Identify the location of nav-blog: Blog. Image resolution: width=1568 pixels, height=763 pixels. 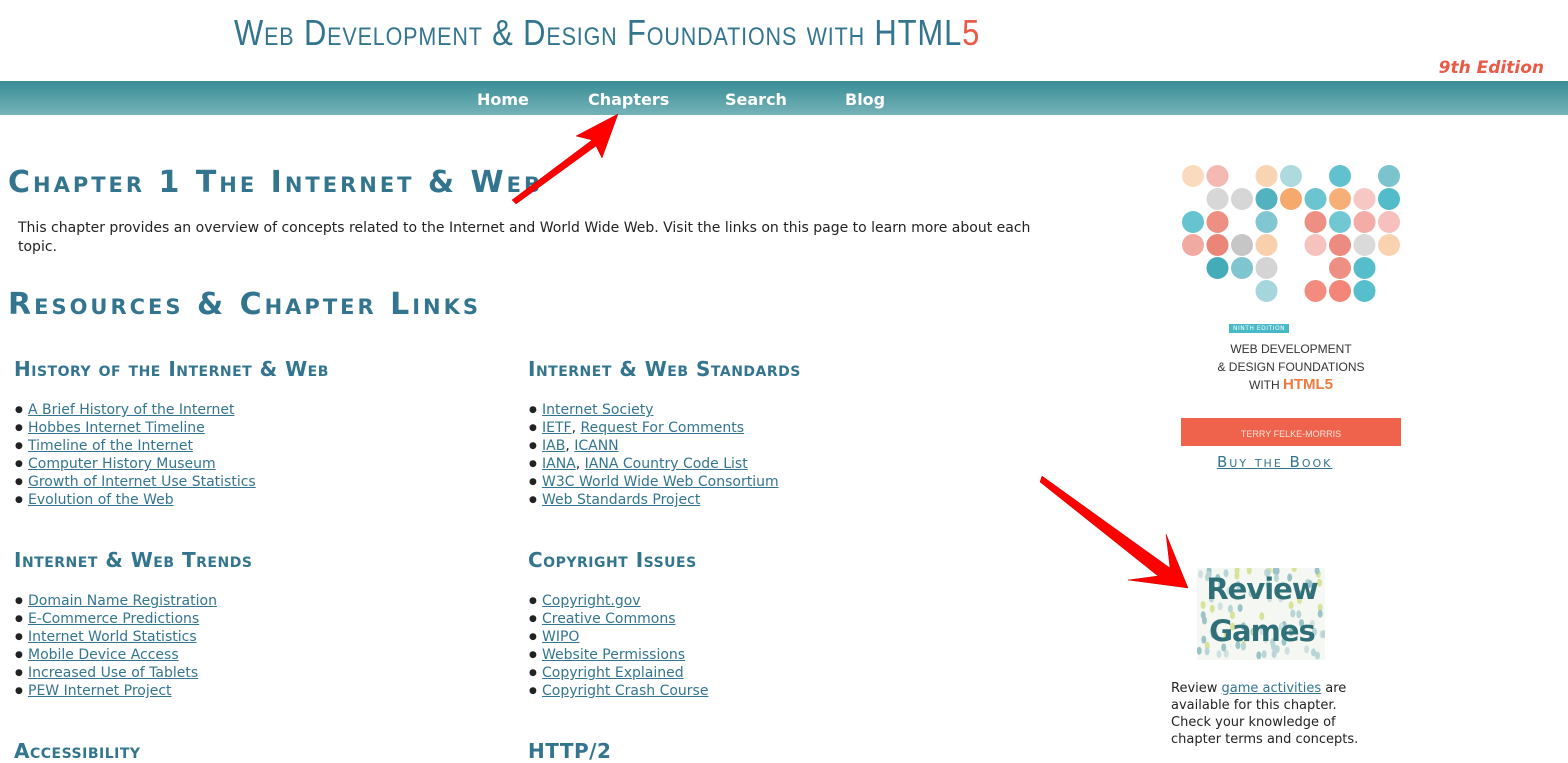
(865, 99).